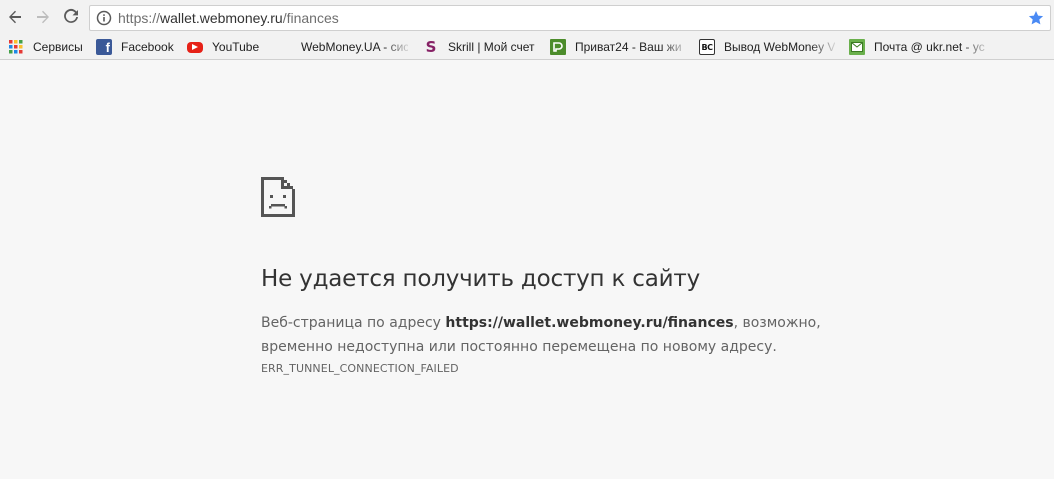 The width and height of the screenshot is (1054, 479). Describe the element at coordinates (481, 279) in the screenshot. I see `error-title: Не удается получить доступ к сайту` at that location.